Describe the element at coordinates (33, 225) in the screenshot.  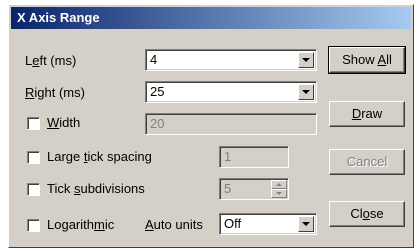
I see `logarithmic-checkbox` at that location.